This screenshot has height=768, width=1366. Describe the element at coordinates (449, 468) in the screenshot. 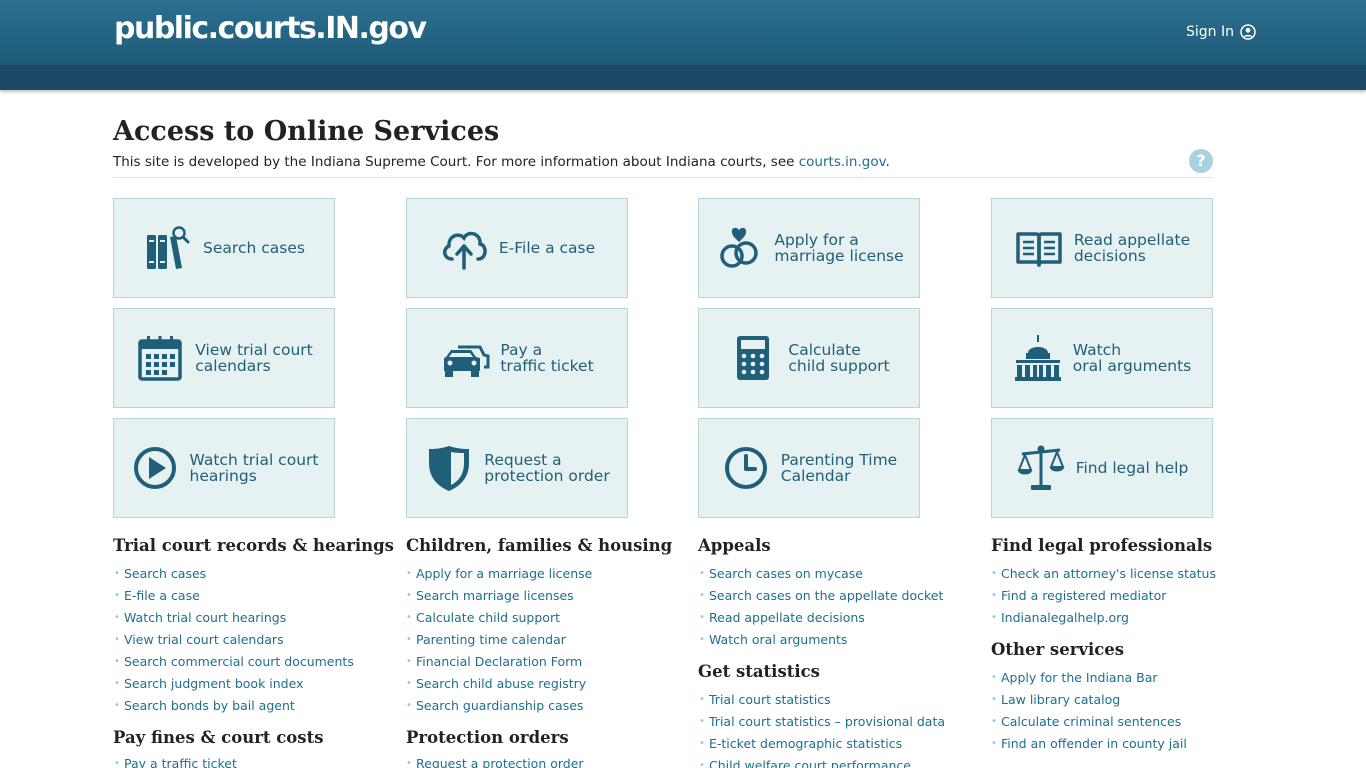

I see `shield-icon` at that location.